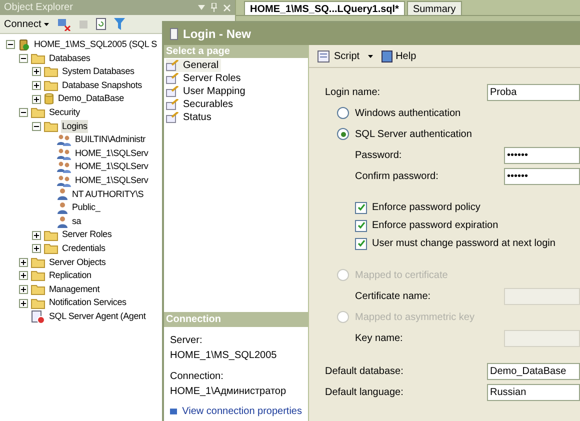  Describe the element at coordinates (86, 208) in the screenshot. I see `tree-item: Public_` at that location.